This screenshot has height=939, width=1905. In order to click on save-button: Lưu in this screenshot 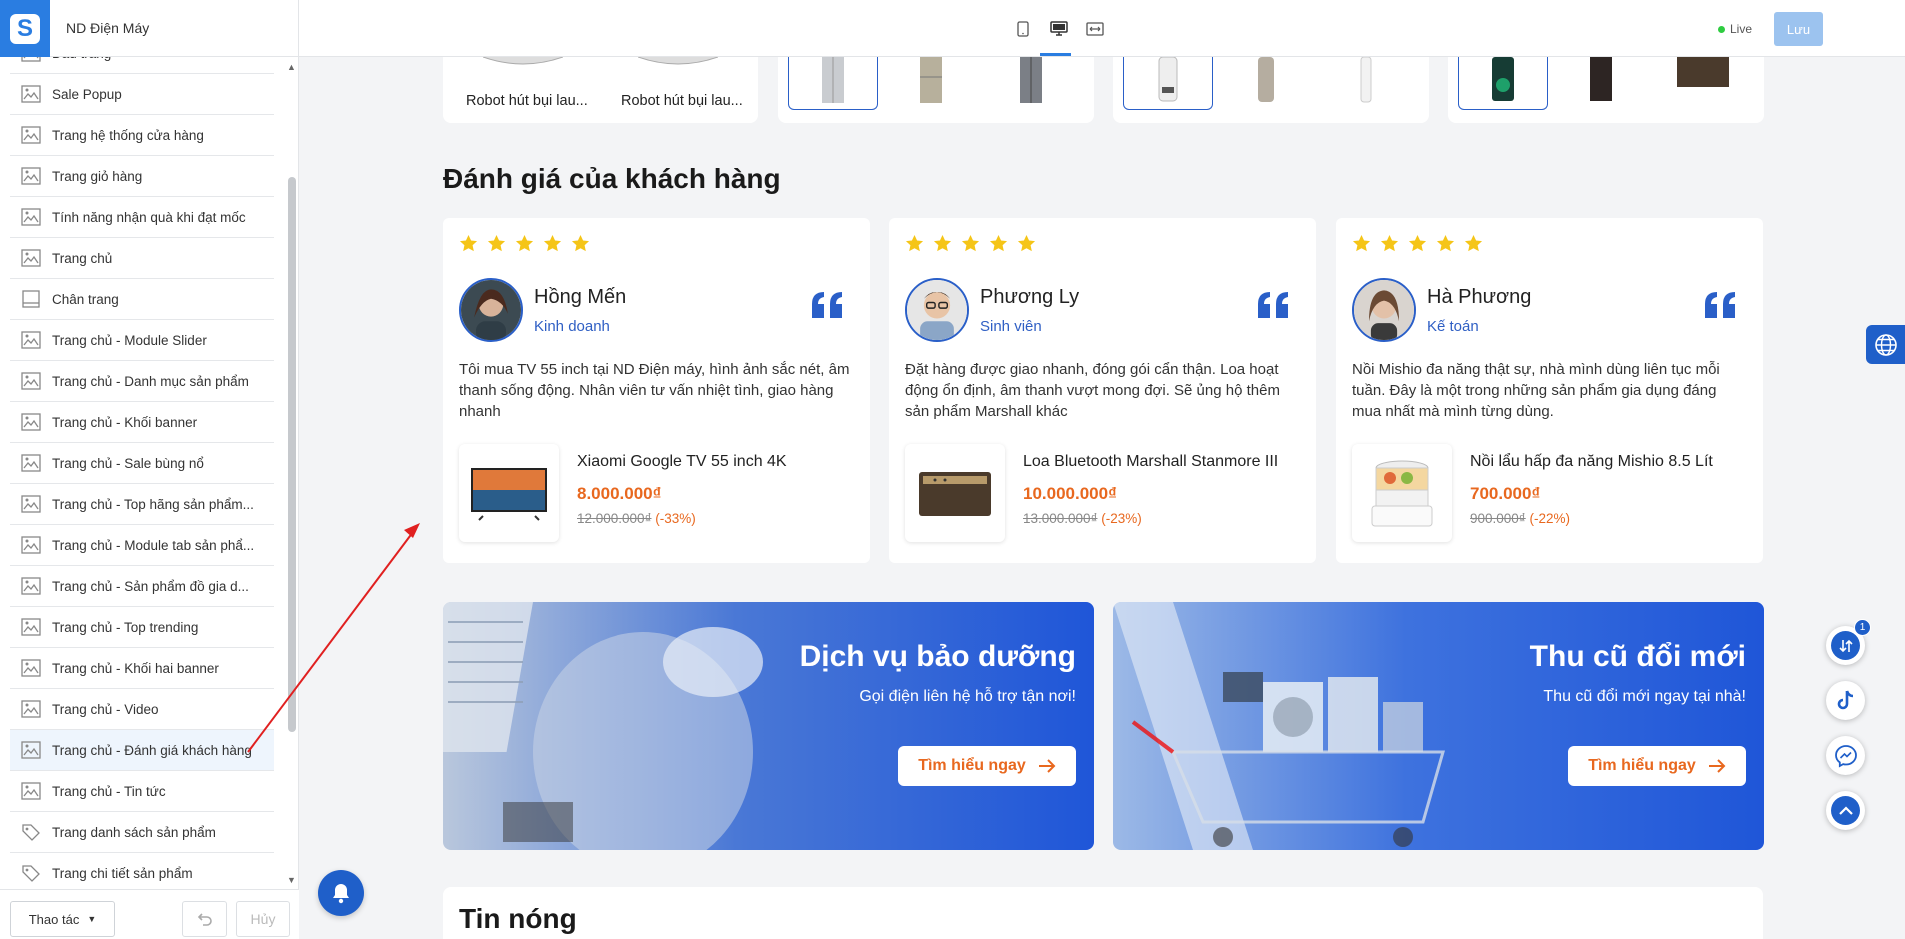, I will do `click(1798, 29)`.